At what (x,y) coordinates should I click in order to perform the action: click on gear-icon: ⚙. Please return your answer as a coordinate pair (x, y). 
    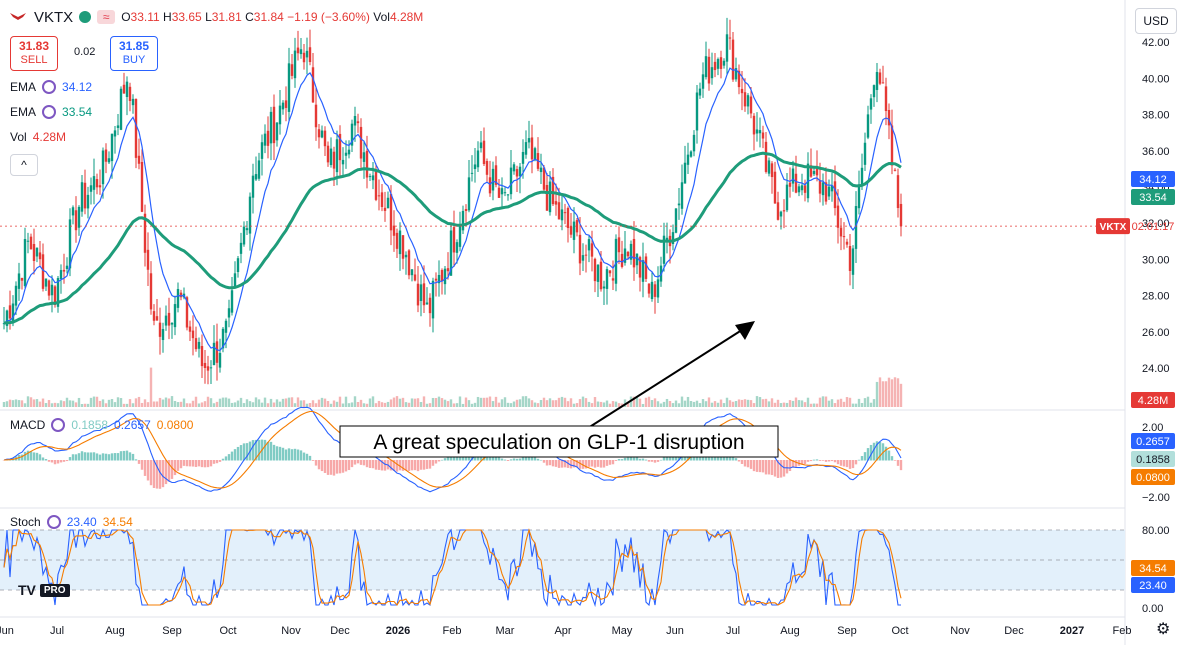
    Looking at the image, I should click on (1163, 629).